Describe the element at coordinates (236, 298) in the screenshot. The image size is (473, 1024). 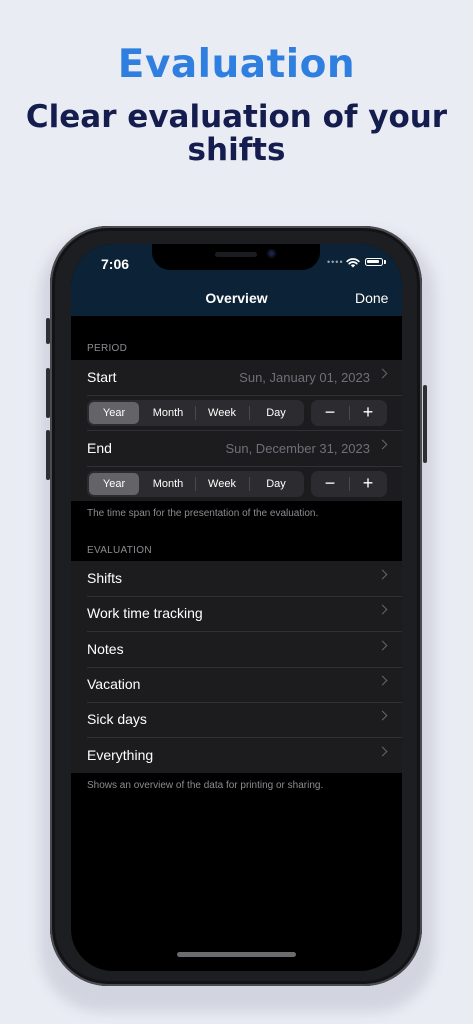
I see `nav-title: Overview` at that location.